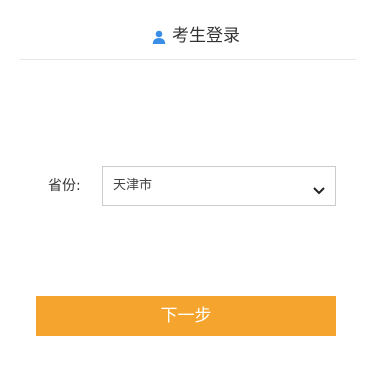 This screenshot has height=376, width=376. I want to click on page-title-group: 考生登录, so click(196, 36).